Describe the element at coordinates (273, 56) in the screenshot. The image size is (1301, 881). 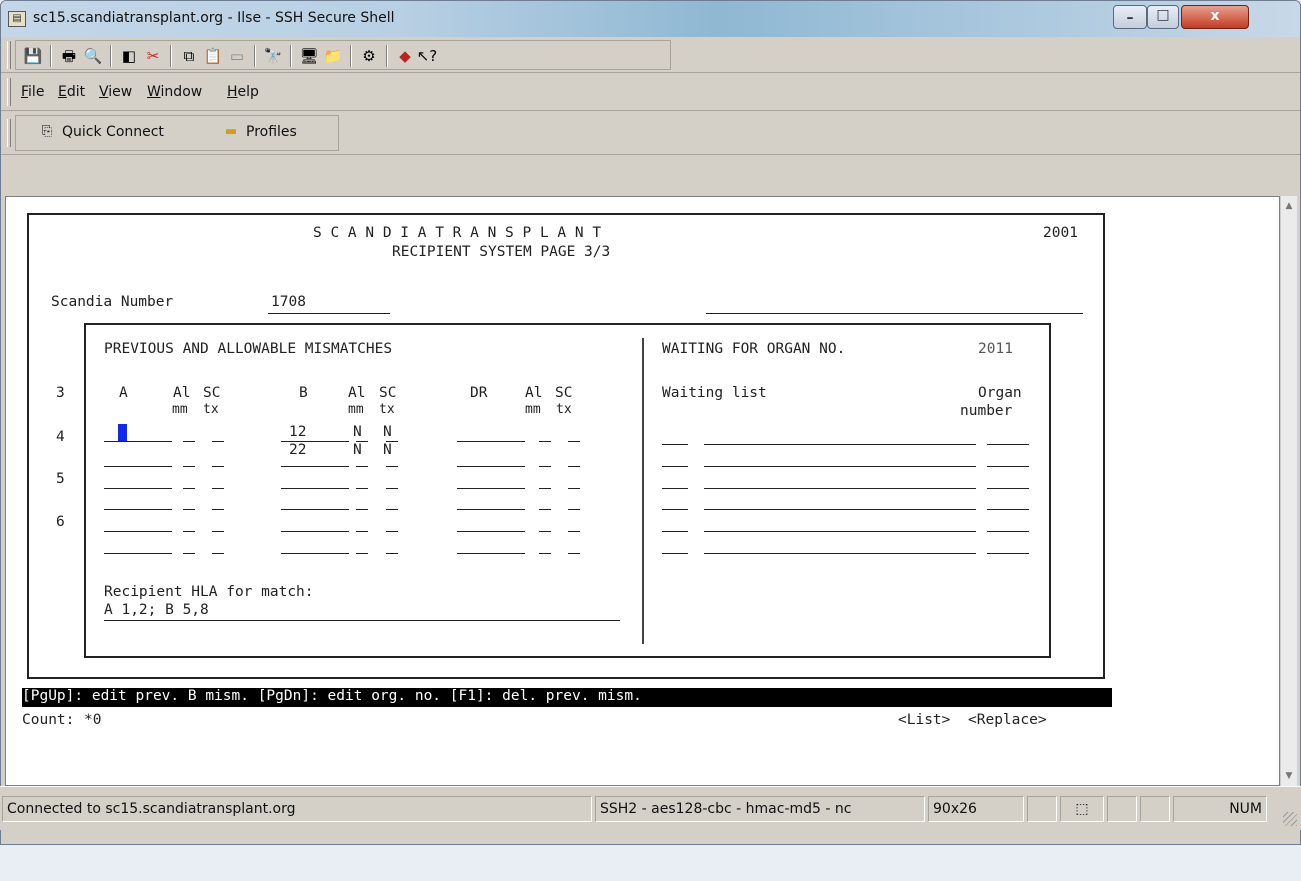
I see `find-icon: 🔭` at that location.